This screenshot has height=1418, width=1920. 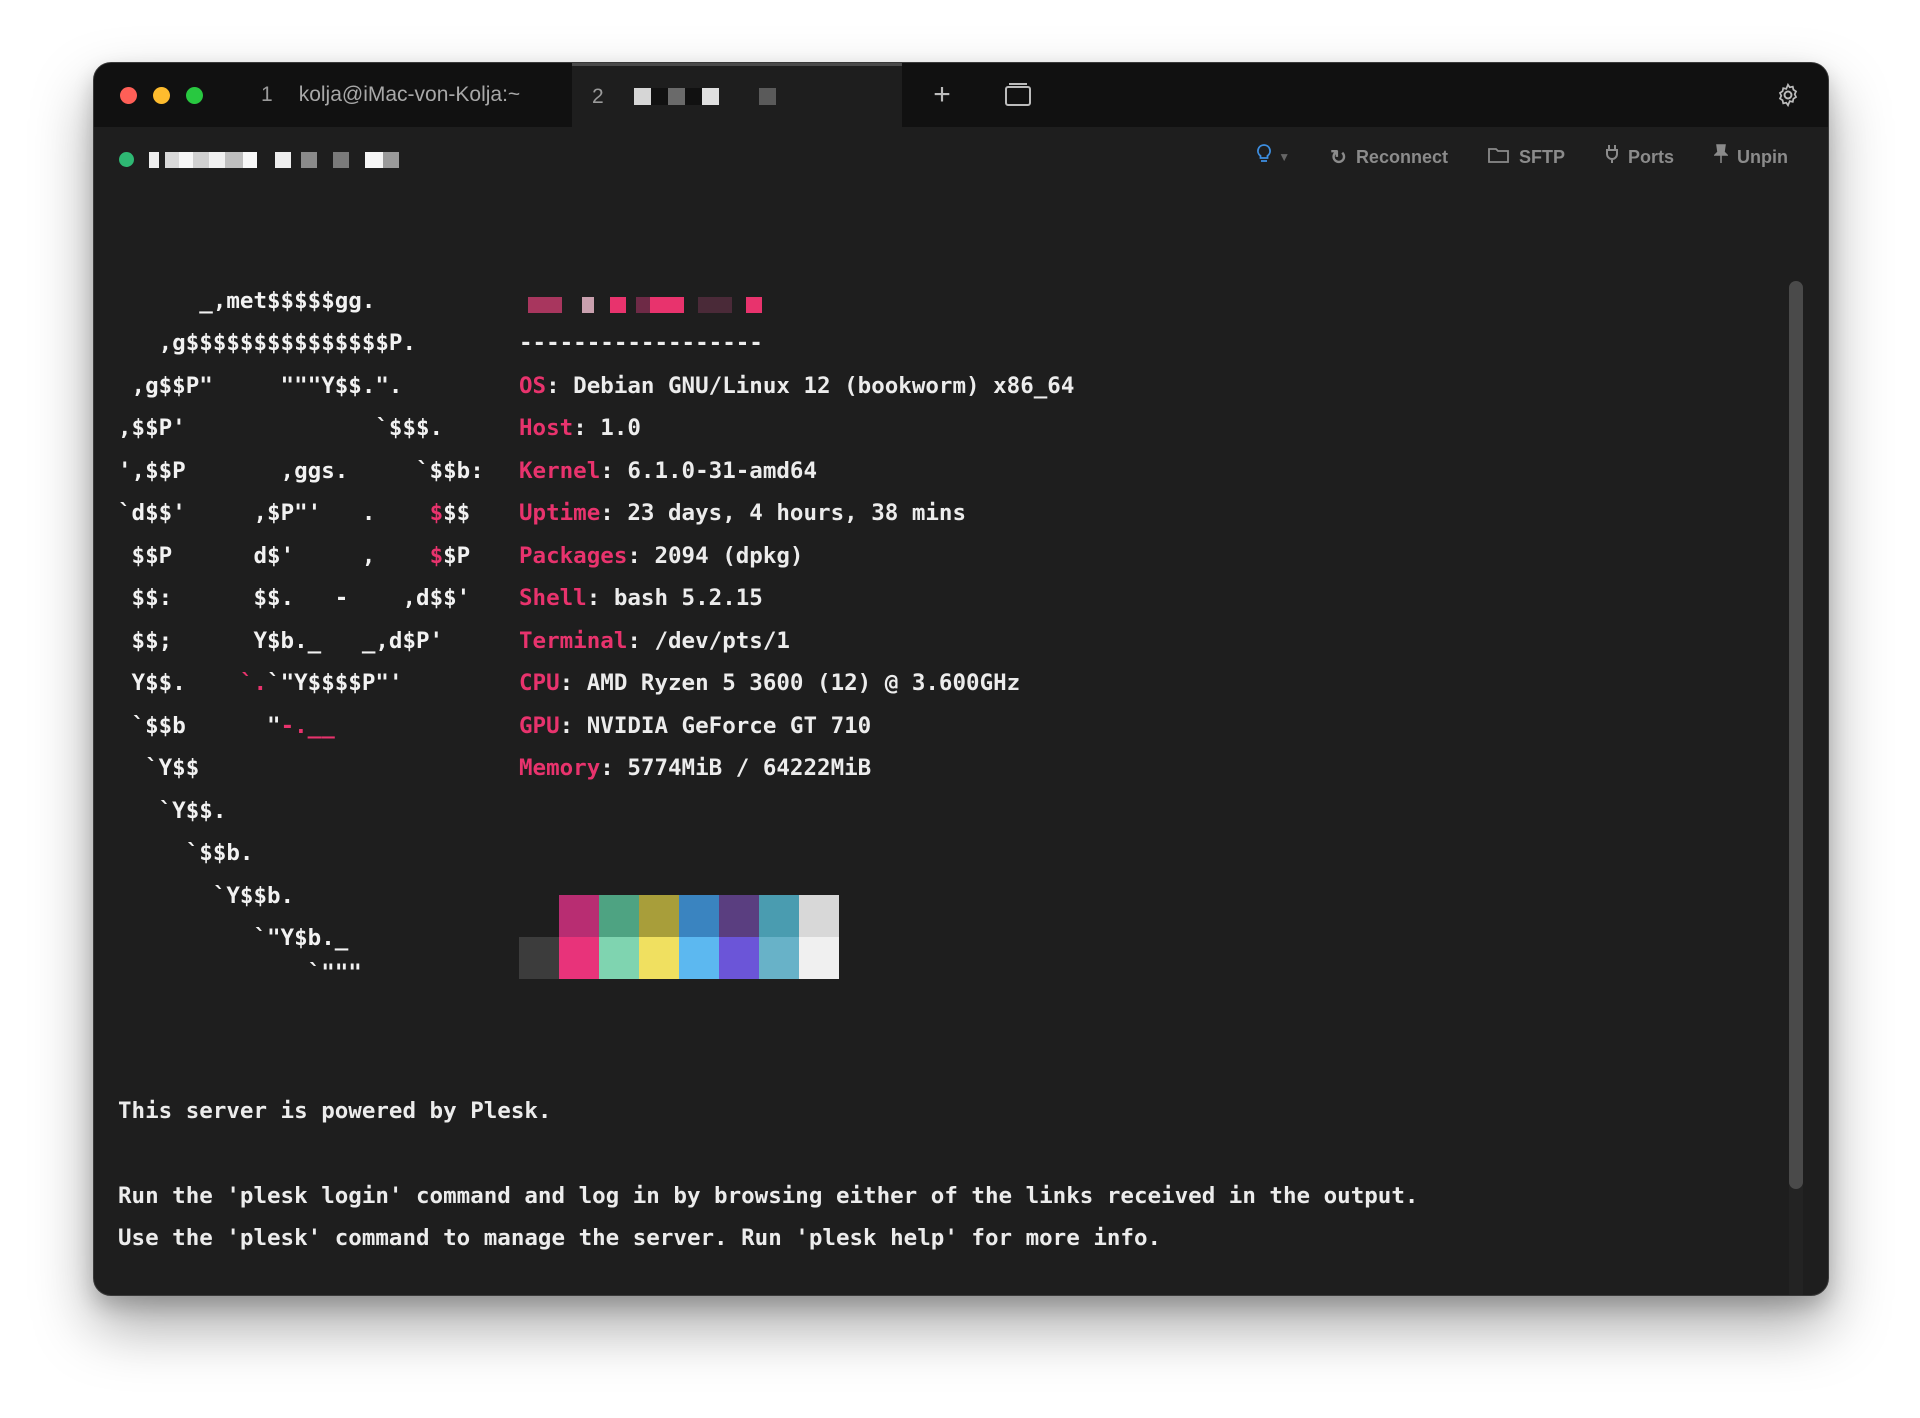 What do you see at coordinates (1612, 157) in the screenshot?
I see `plug-icon` at bounding box center [1612, 157].